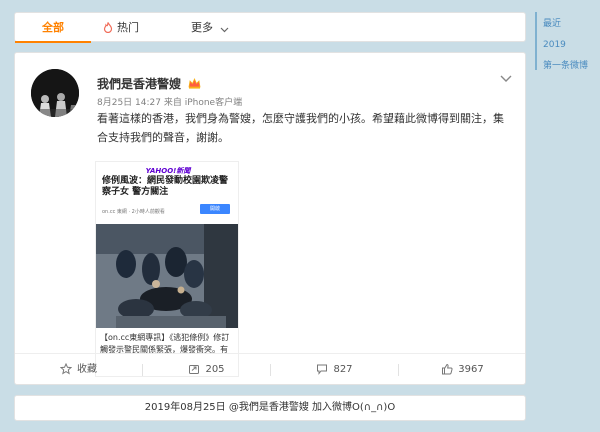 The width and height of the screenshot is (600, 432). Describe the element at coordinates (133, 212) in the screenshot. I see `preview-source: on.cc 東網 · 2小時人前觀看` at that location.